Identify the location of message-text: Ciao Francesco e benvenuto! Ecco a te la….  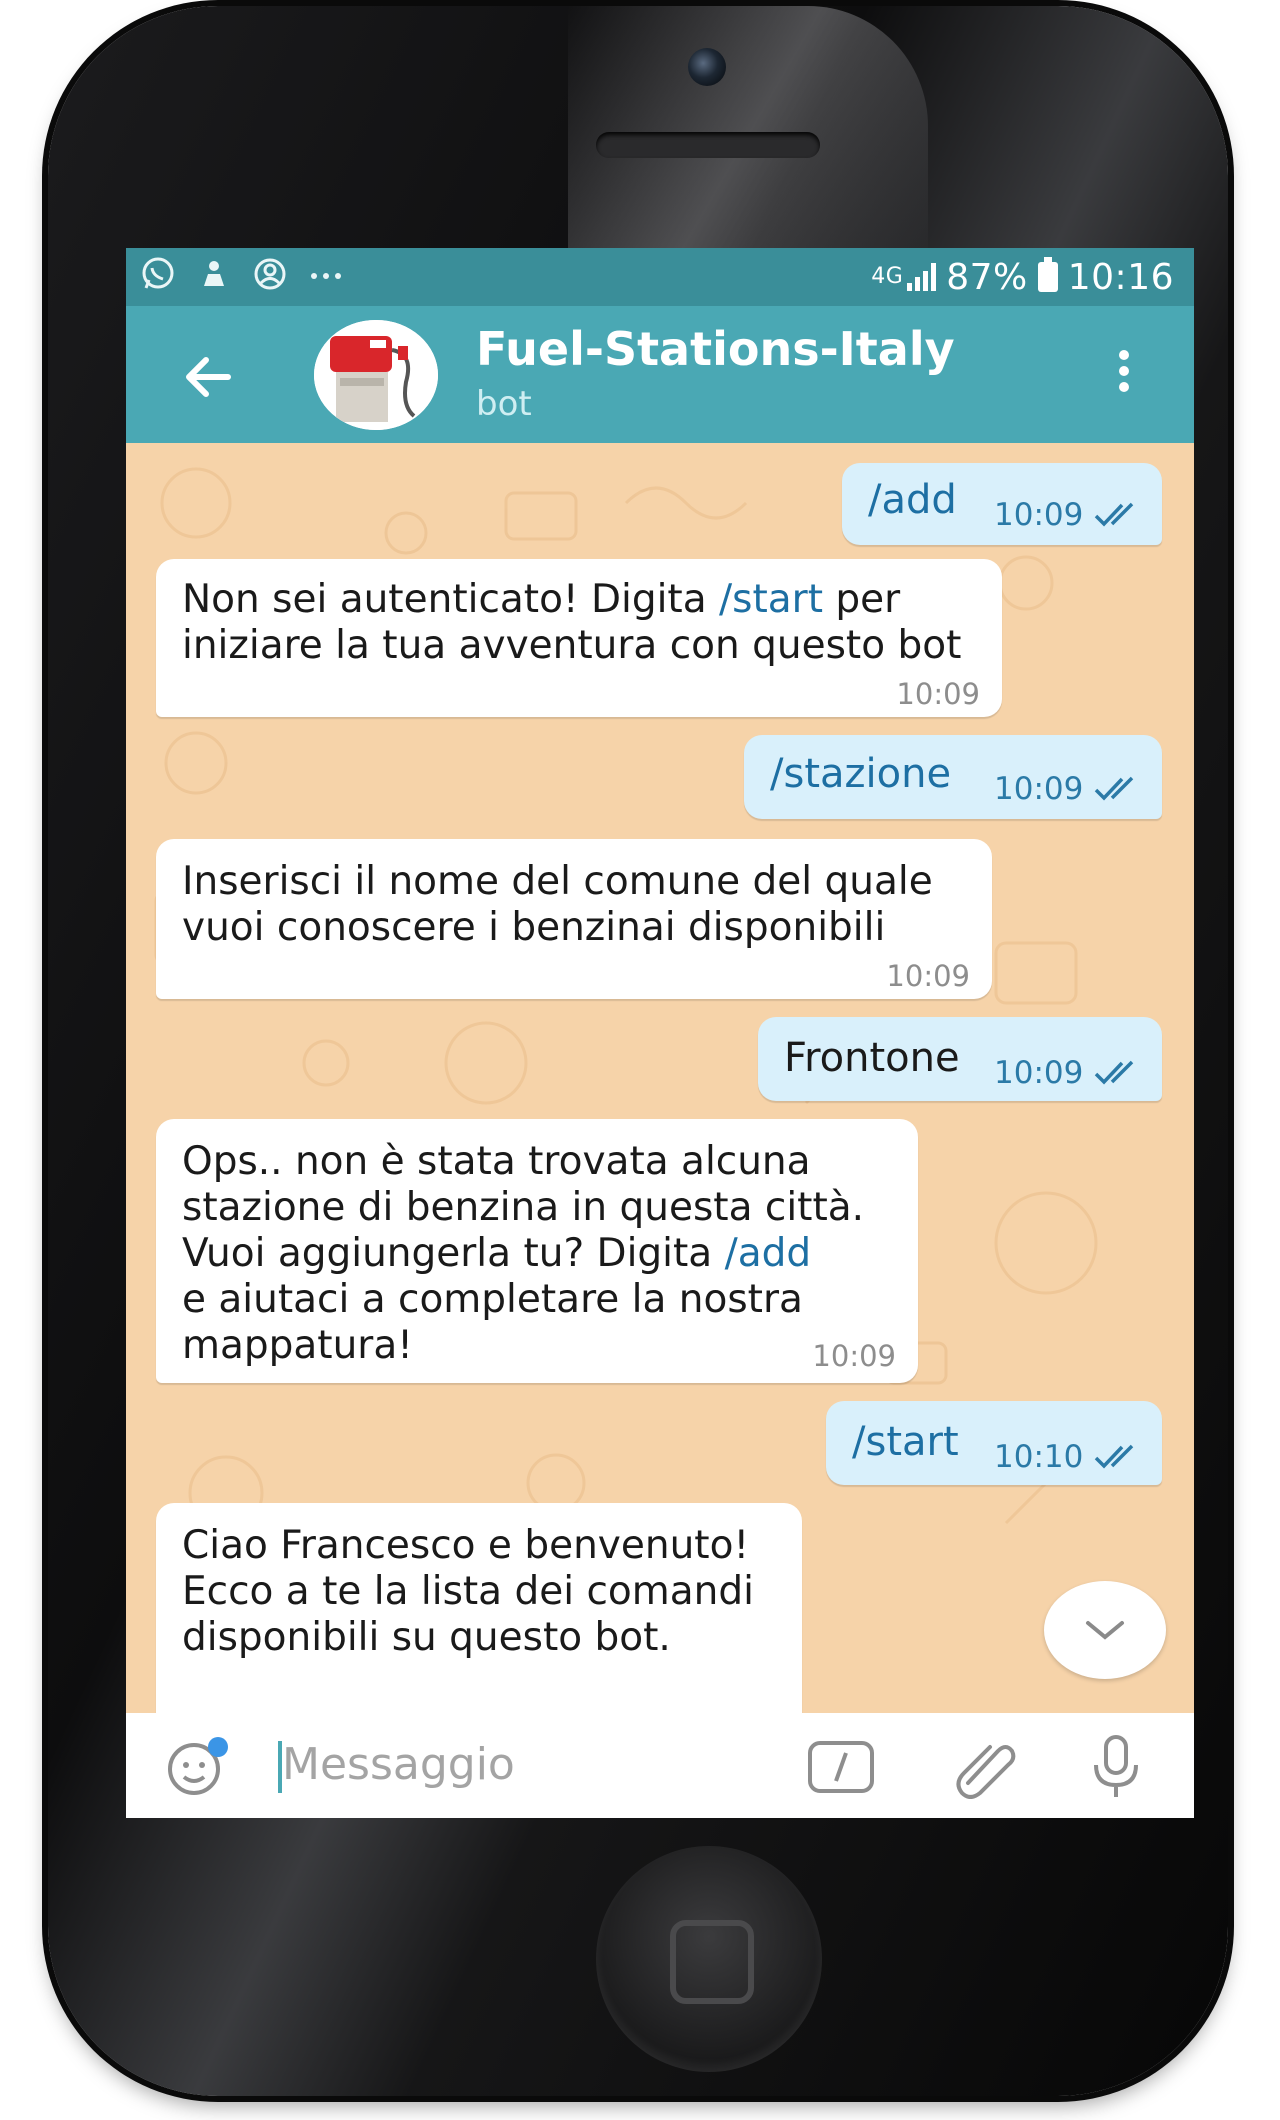
(468, 1591).